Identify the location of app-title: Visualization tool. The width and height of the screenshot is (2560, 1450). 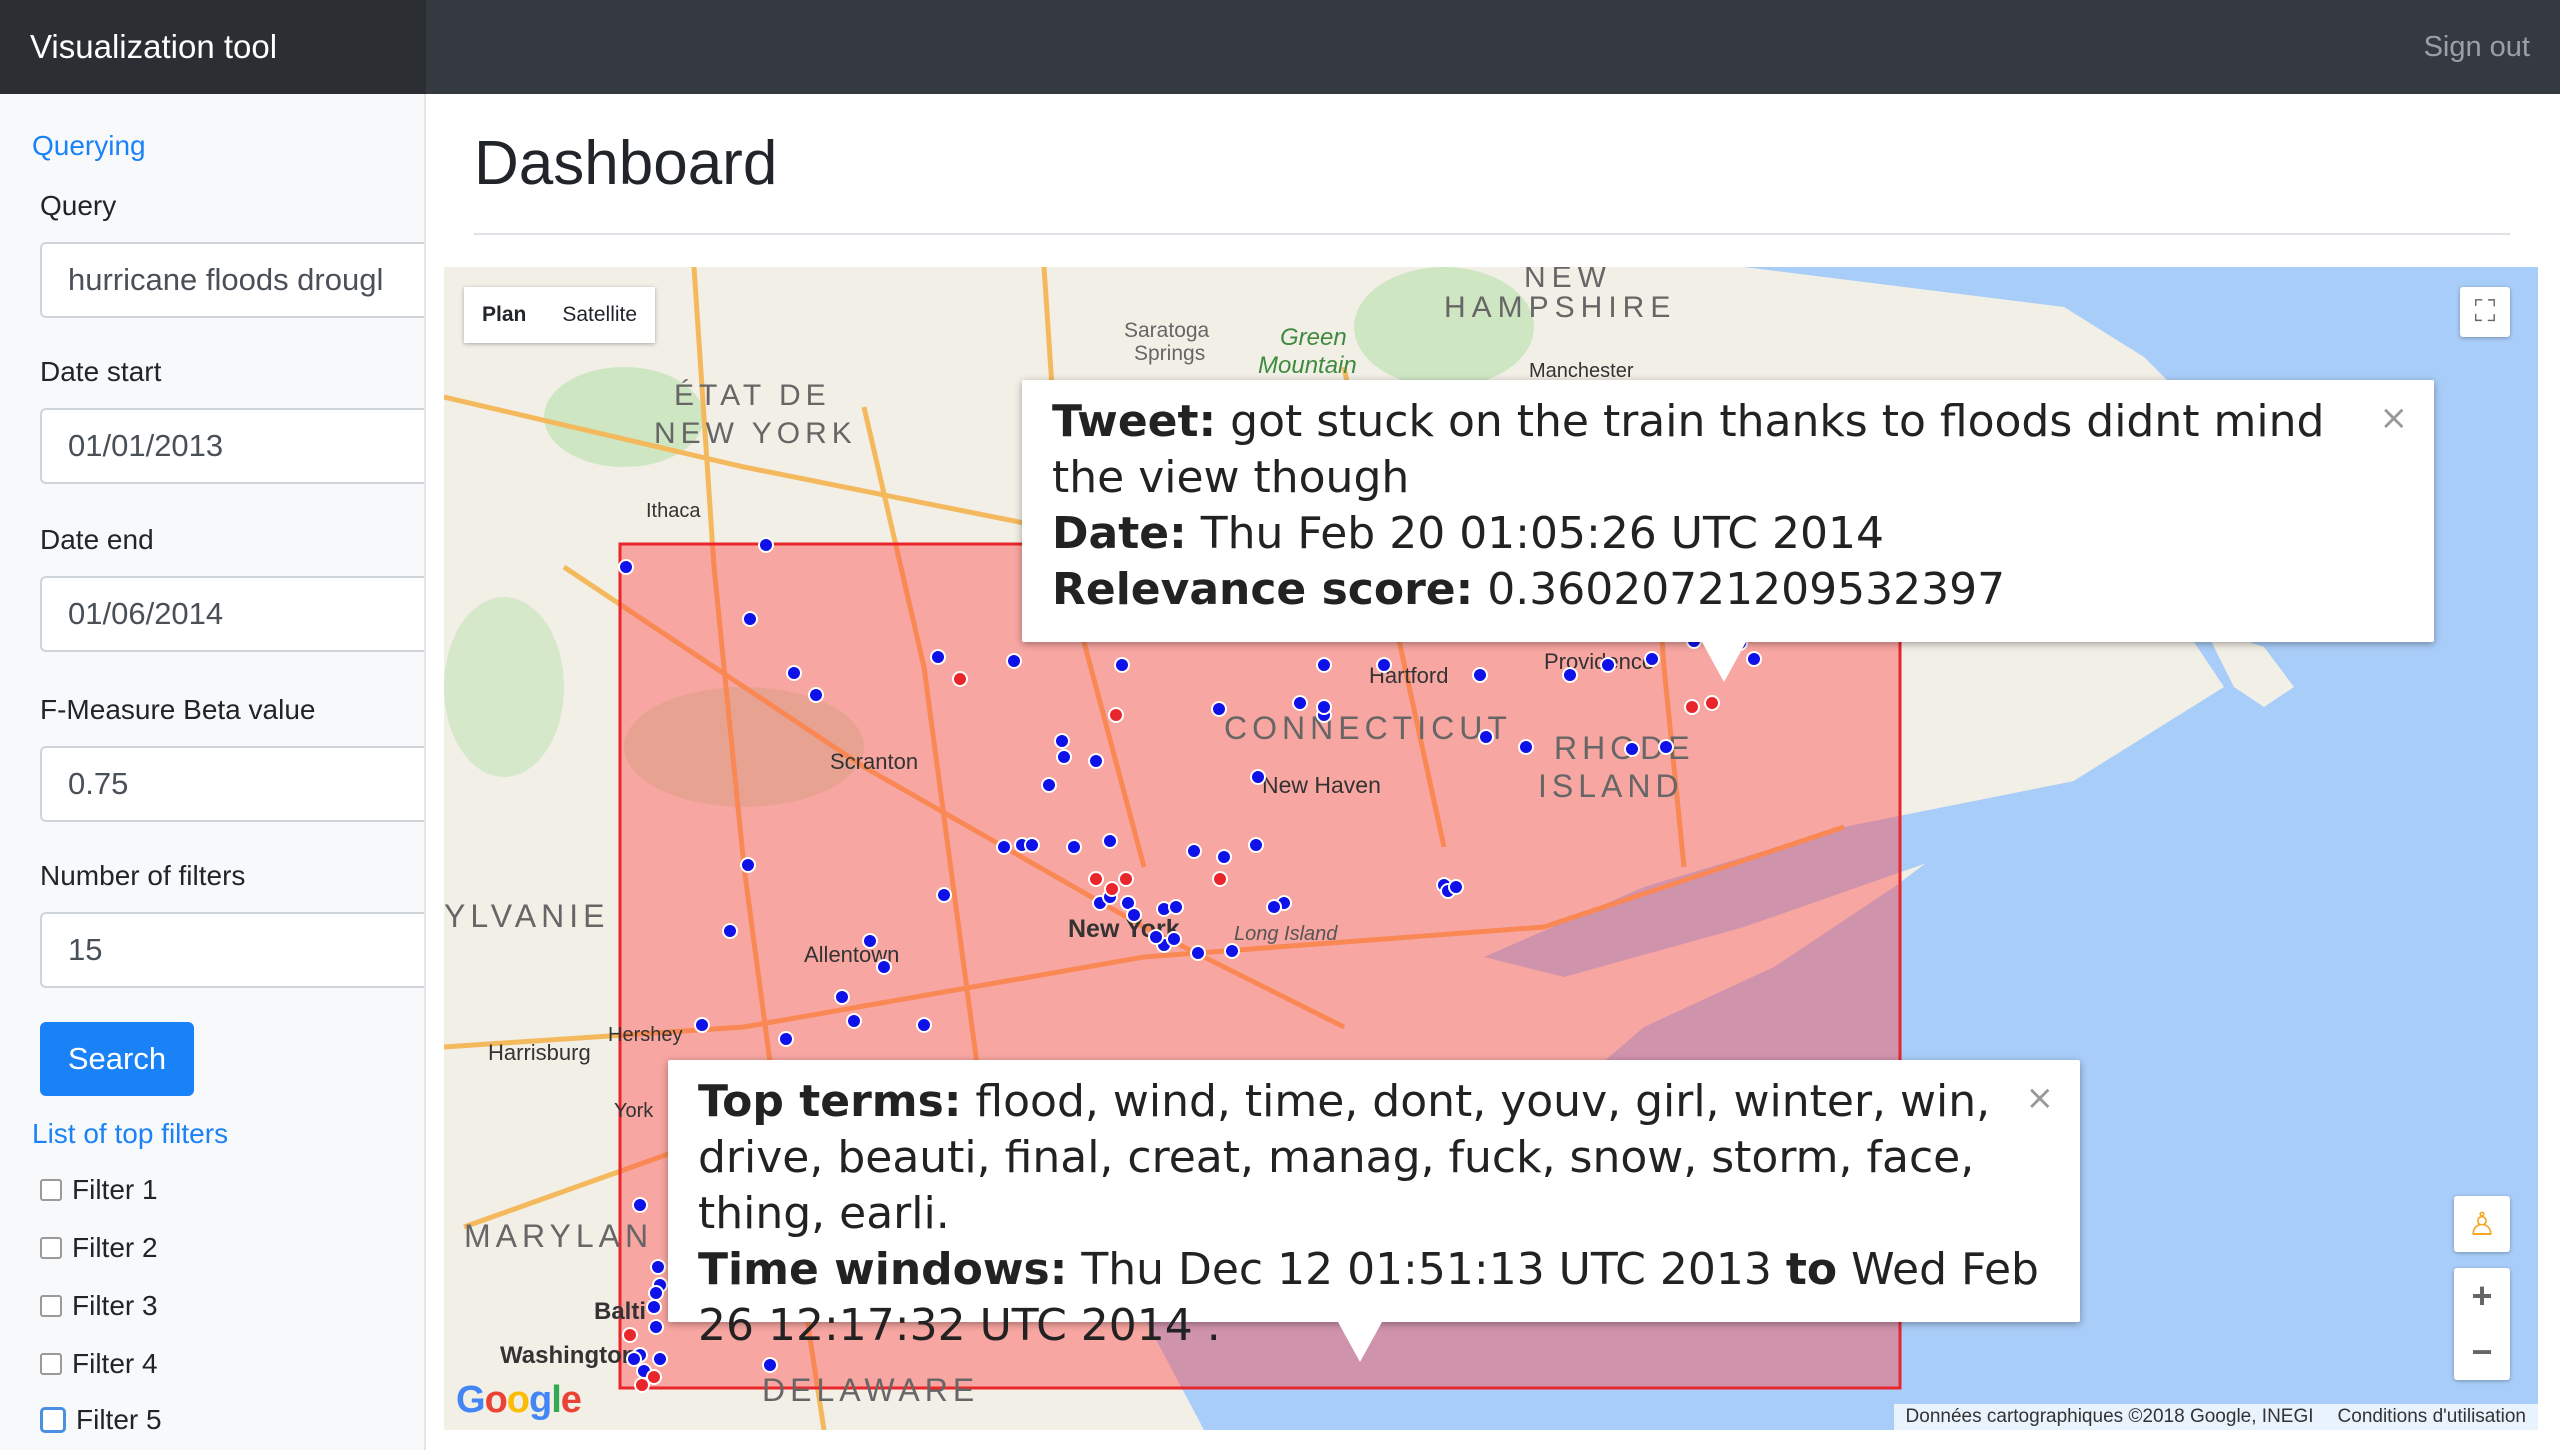
(213, 47).